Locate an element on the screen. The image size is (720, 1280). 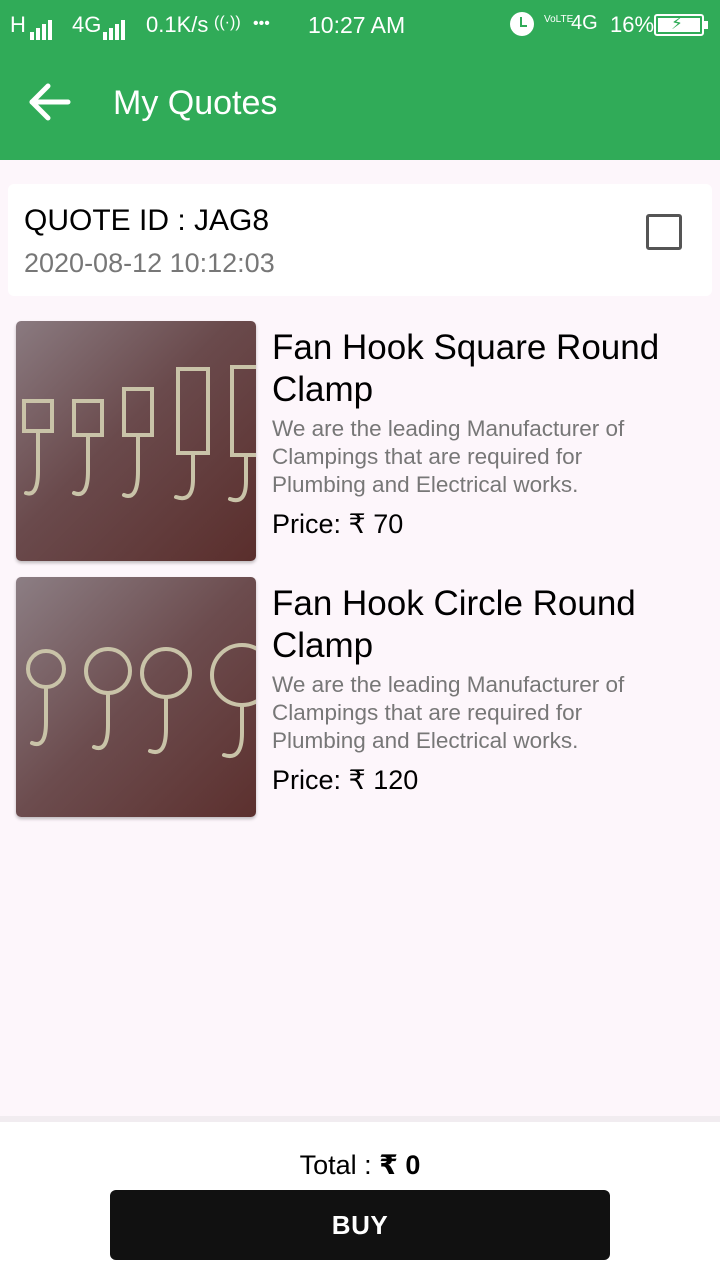
hotspot-icon: ((·)) is located at coordinates (227, 22).